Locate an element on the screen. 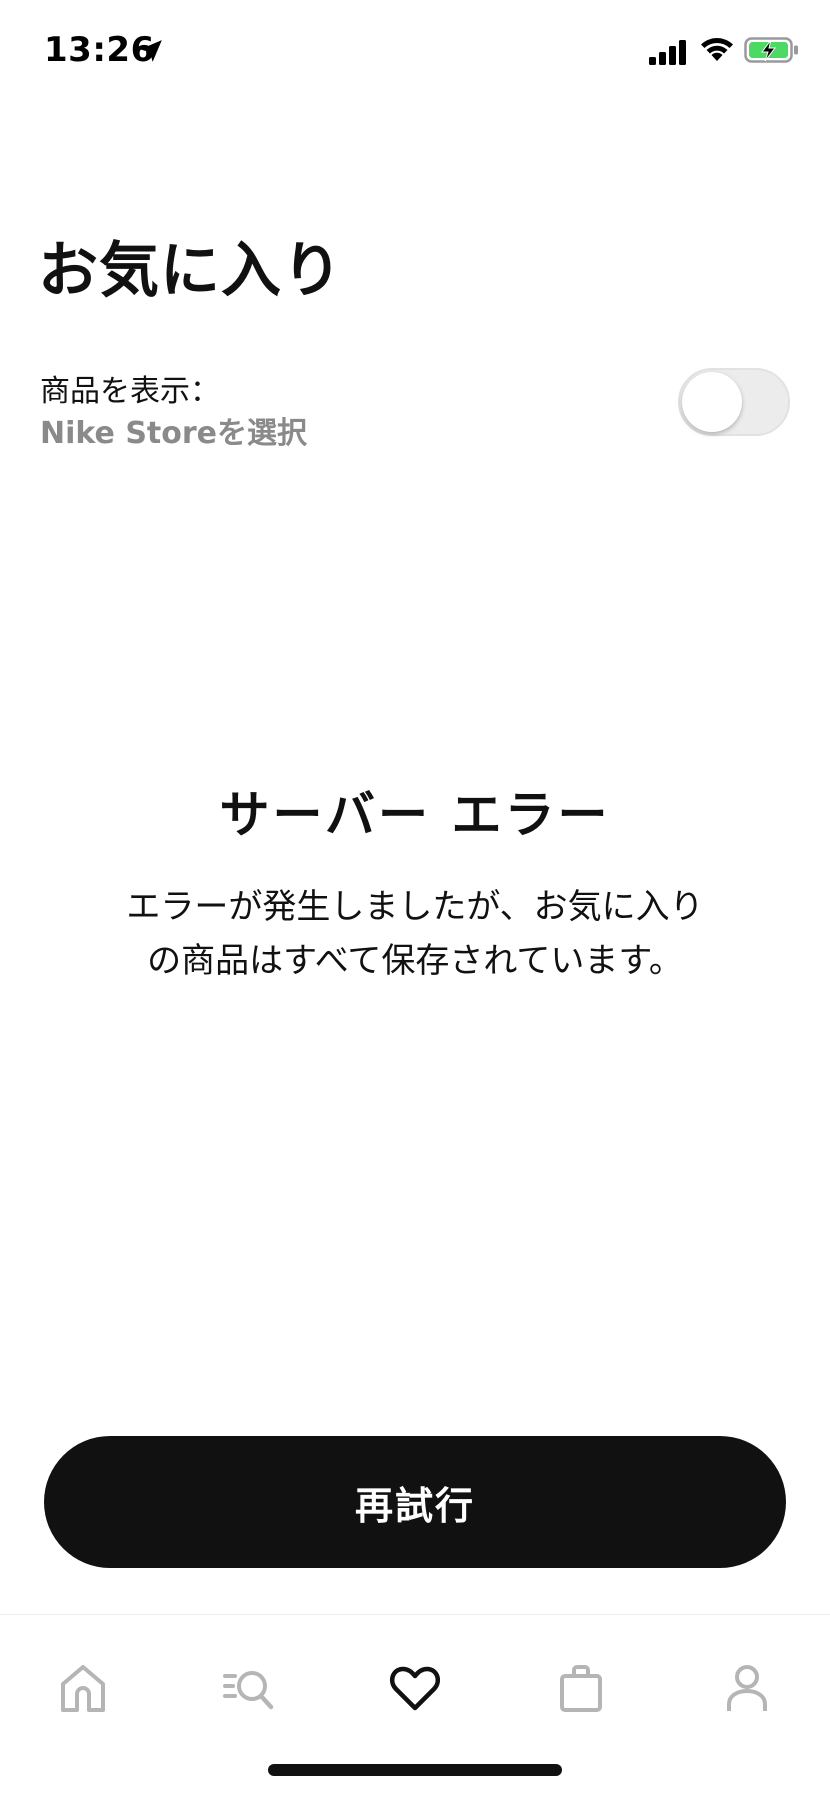 Image resolution: width=830 pixels, height=1797 pixels. status-bar: 13:26 is located at coordinates (415, 50).